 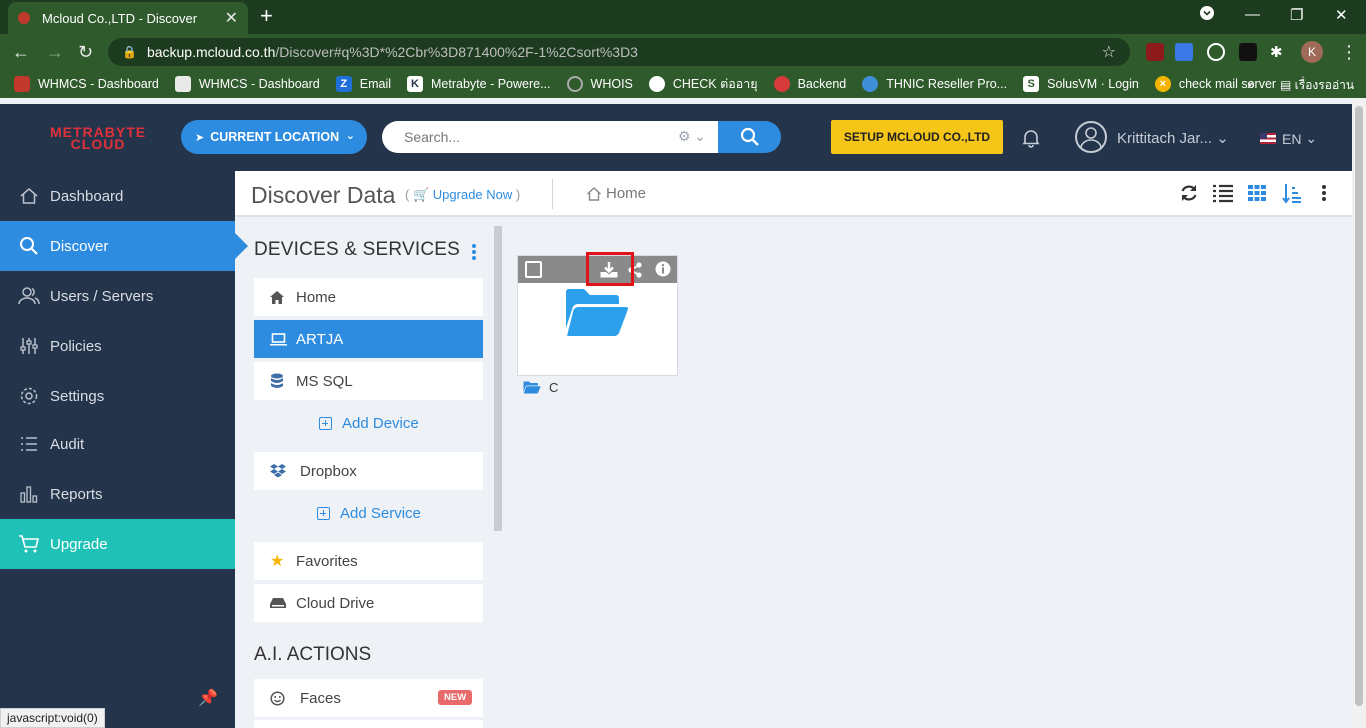 What do you see at coordinates (474, 253) in the screenshot?
I see `panel-more-icon` at bounding box center [474, 253].